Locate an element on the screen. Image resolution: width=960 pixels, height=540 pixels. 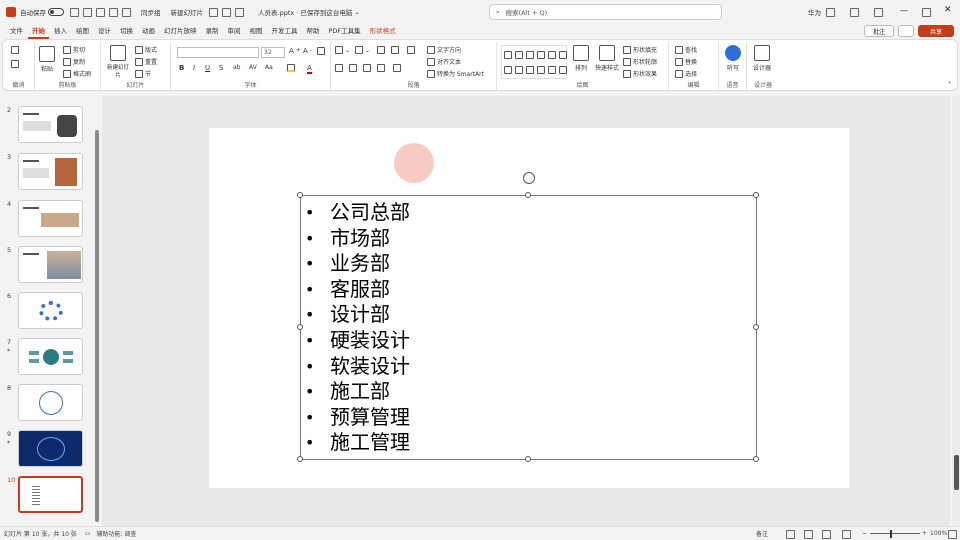
arrange-button: 排列 is located at coordinates (581, 58).